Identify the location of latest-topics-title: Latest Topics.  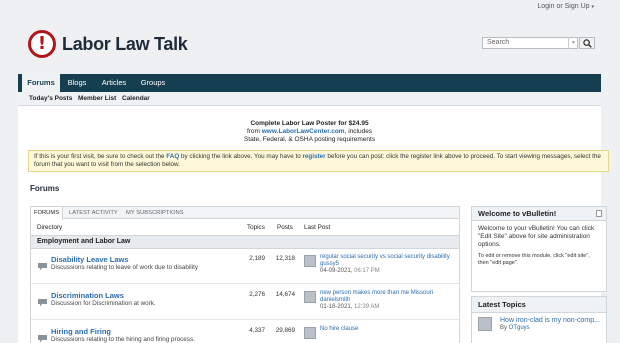
(539, 305).